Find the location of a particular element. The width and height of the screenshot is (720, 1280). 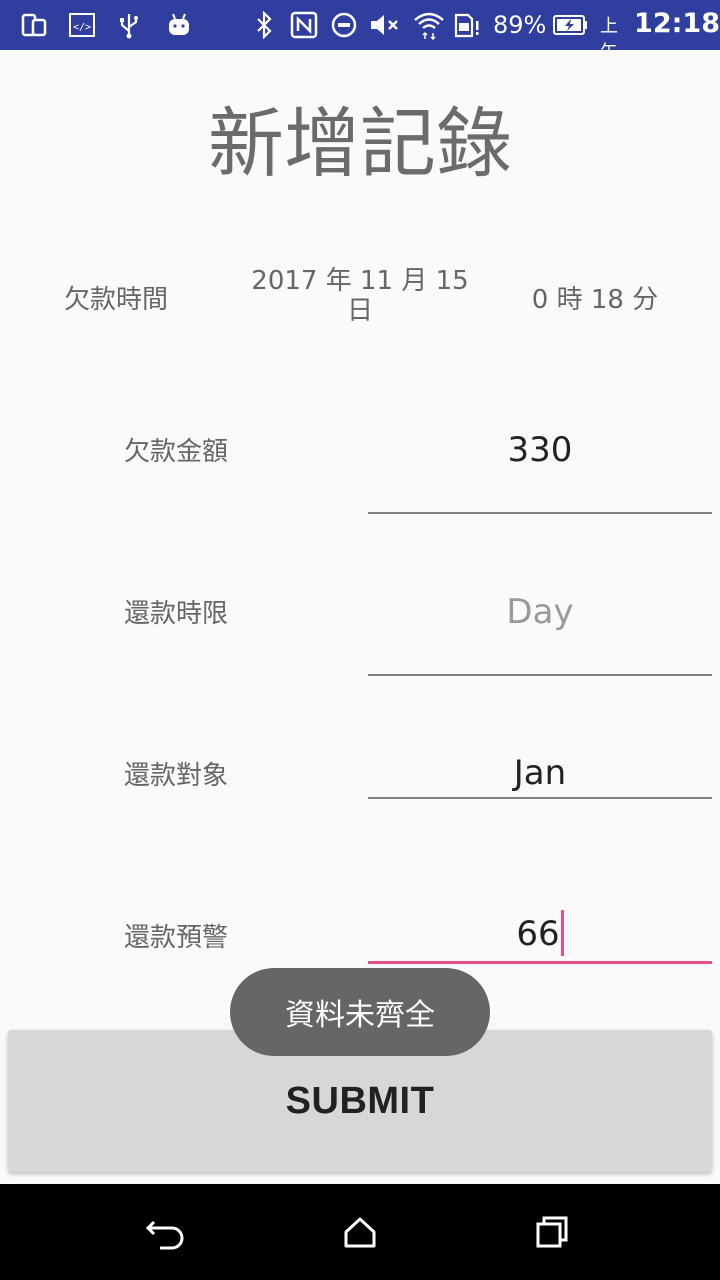

deadline-label: 還款時限 is located at coordinates (176, 614).